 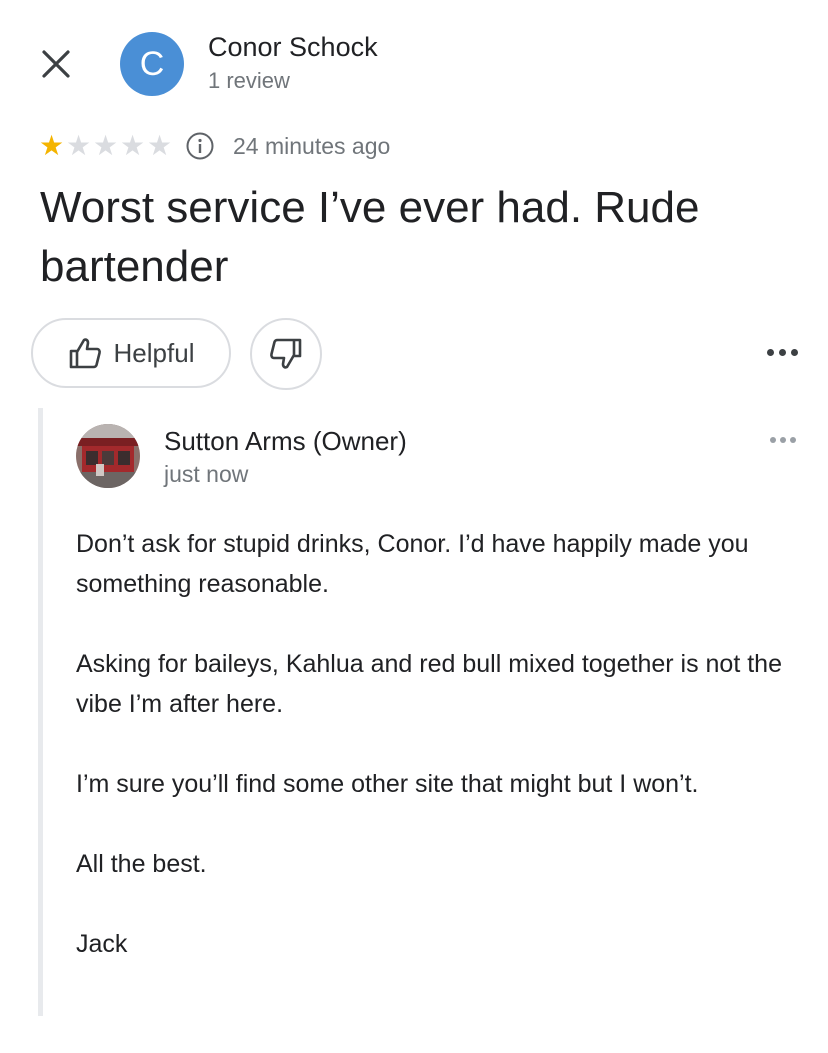 I want to click on not-helpful-button, so click(x=286, y=354).